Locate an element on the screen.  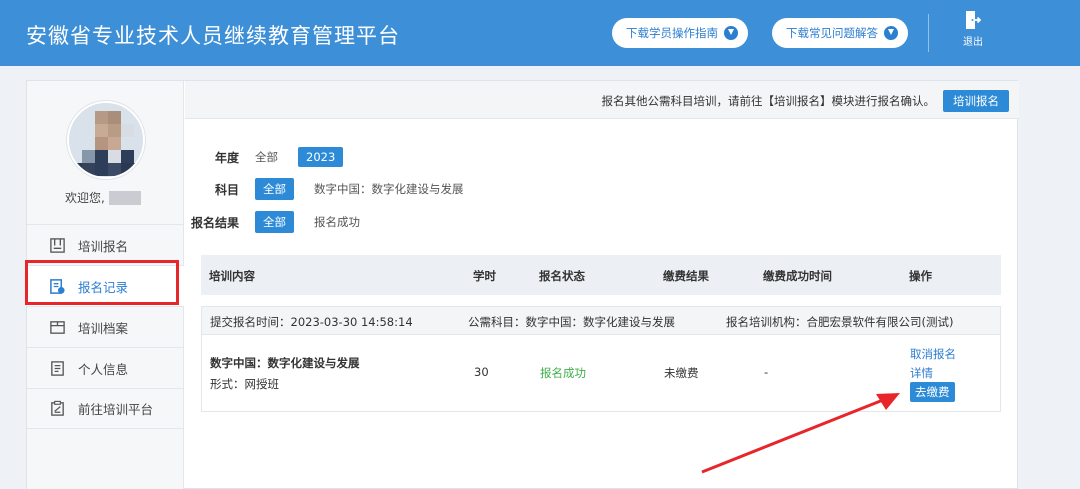
sidebar-item-label: 报名记录 is located at coordinates (103, 287).